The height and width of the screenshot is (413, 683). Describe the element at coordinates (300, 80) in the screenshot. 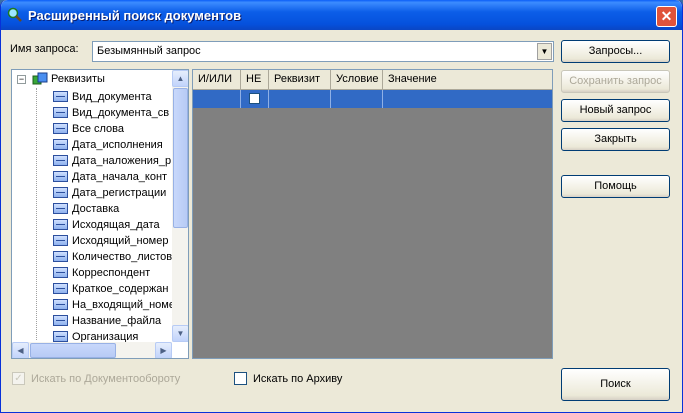

I see `column-attribute: Реквизит` at that location.